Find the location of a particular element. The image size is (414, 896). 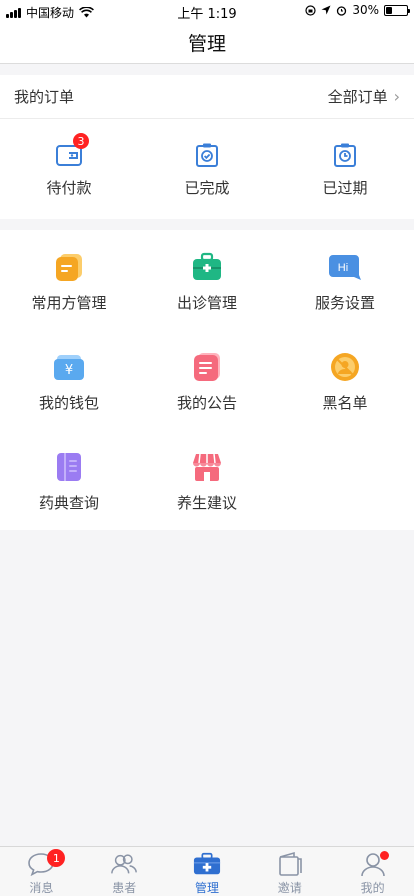

service-clinic-management: 出诊管理 is located at coordinates (207, 280).